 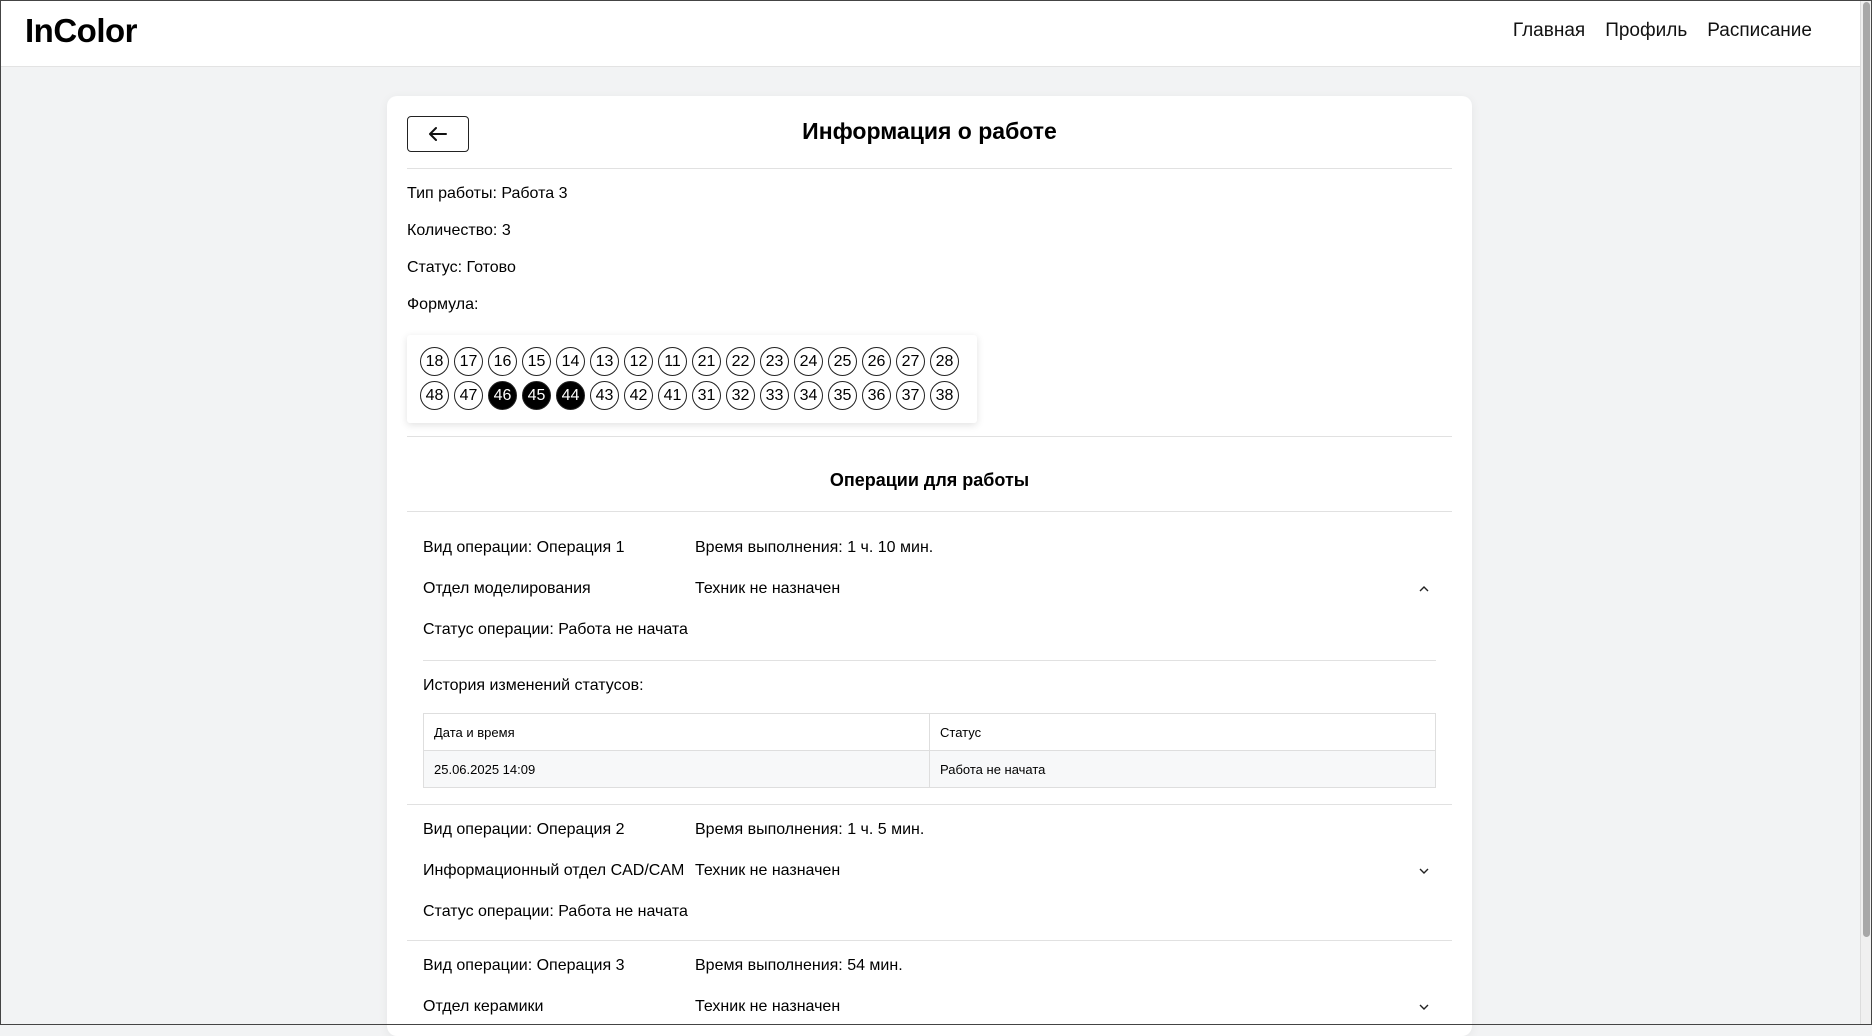 I want to click on tooth-17: 17, so click(x=468, y=361).